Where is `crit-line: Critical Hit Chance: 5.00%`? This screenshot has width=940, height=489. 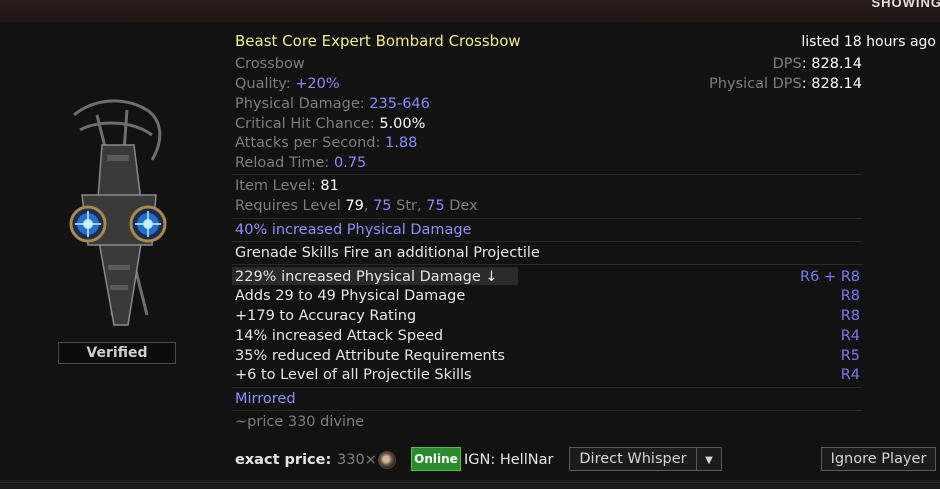 crit-line: Critical Hit Chance: 5.00% is located at coordinates (330, 124).